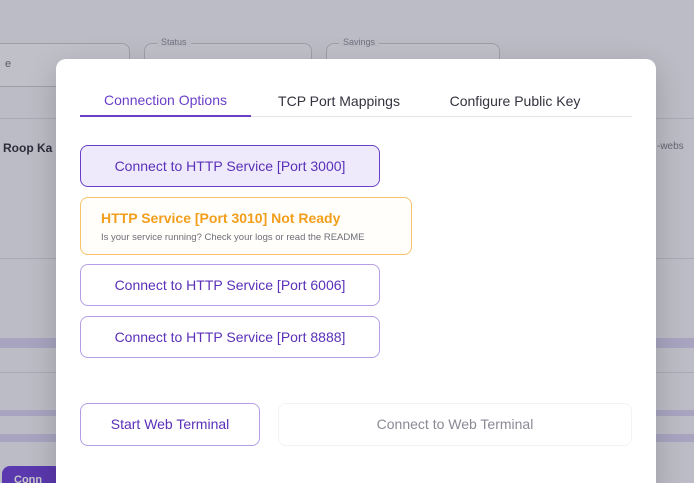 This screenshot has height=483, width=694. What do you see at coordinates (455, 424) in the screenshot?
I see `connect-web-terminal-button: Connect to Web Terminal` at bounding box center [455, 424].